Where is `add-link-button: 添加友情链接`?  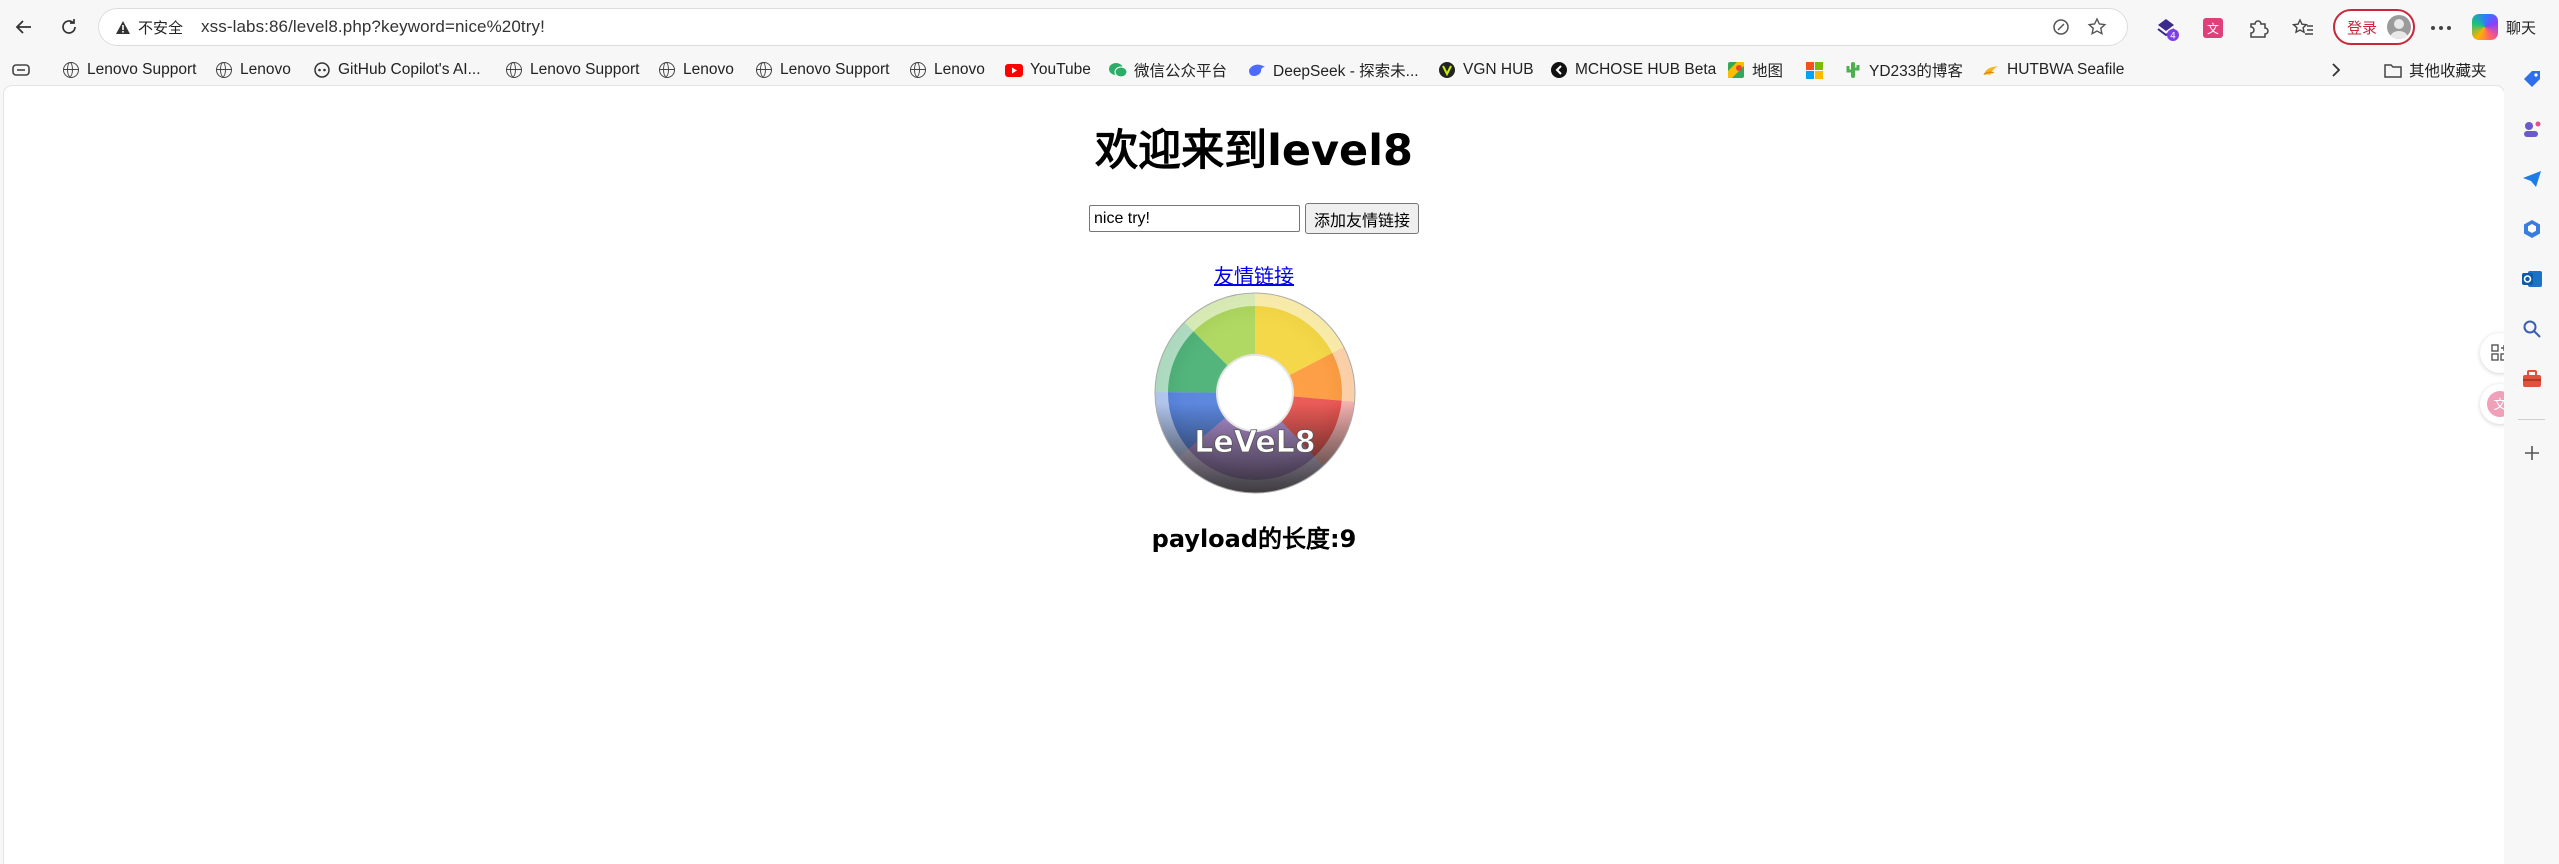 add-link-button: 添加友情链接 is located at coordinates (1361, 218).